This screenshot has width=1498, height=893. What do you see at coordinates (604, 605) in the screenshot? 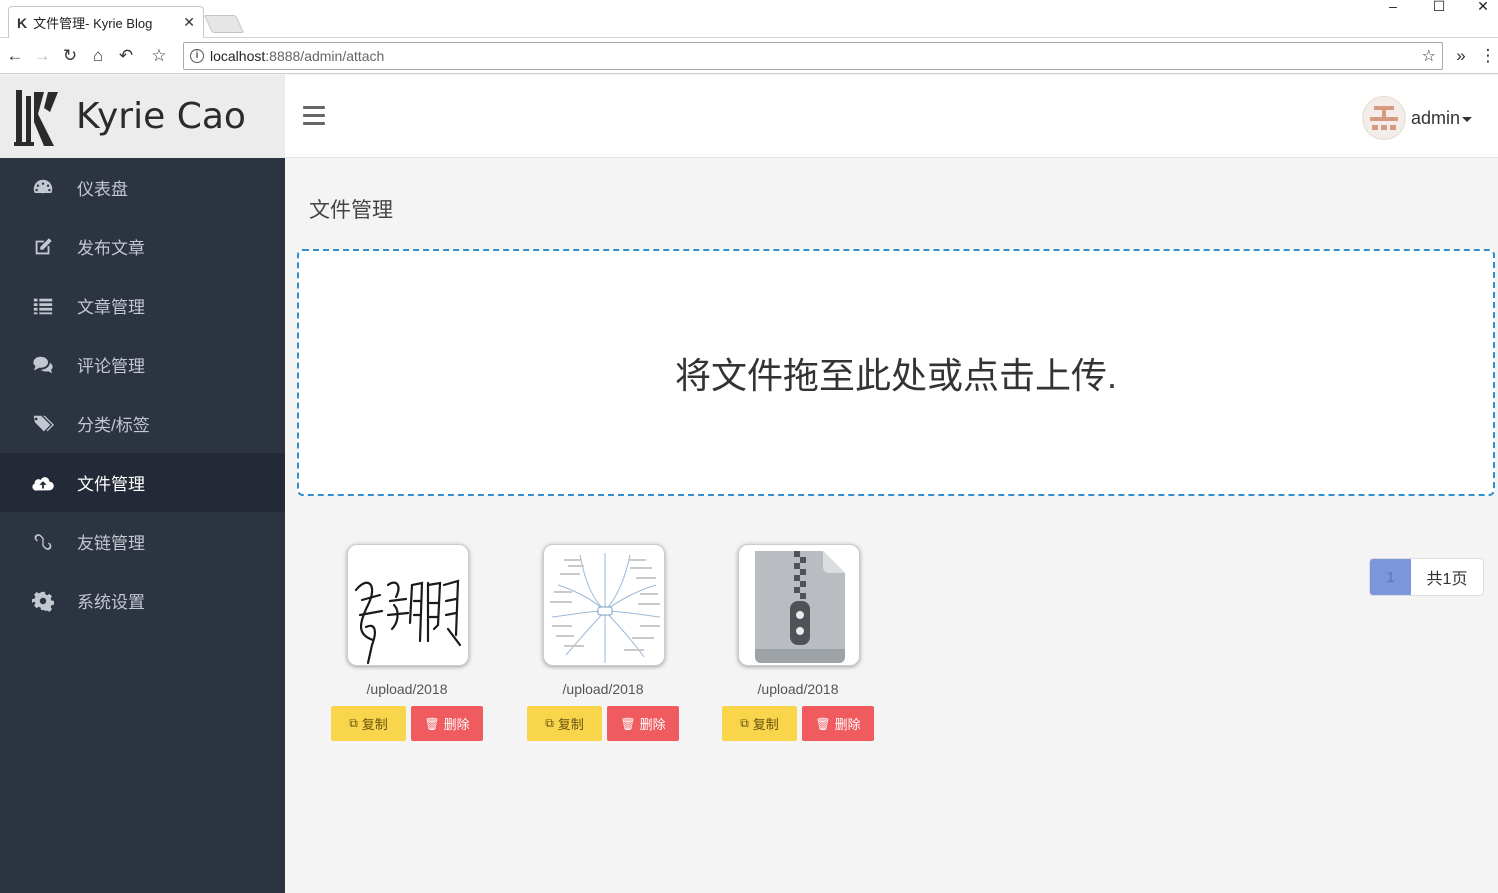
I see `mindmap-image` at bounding box center [604, 605].